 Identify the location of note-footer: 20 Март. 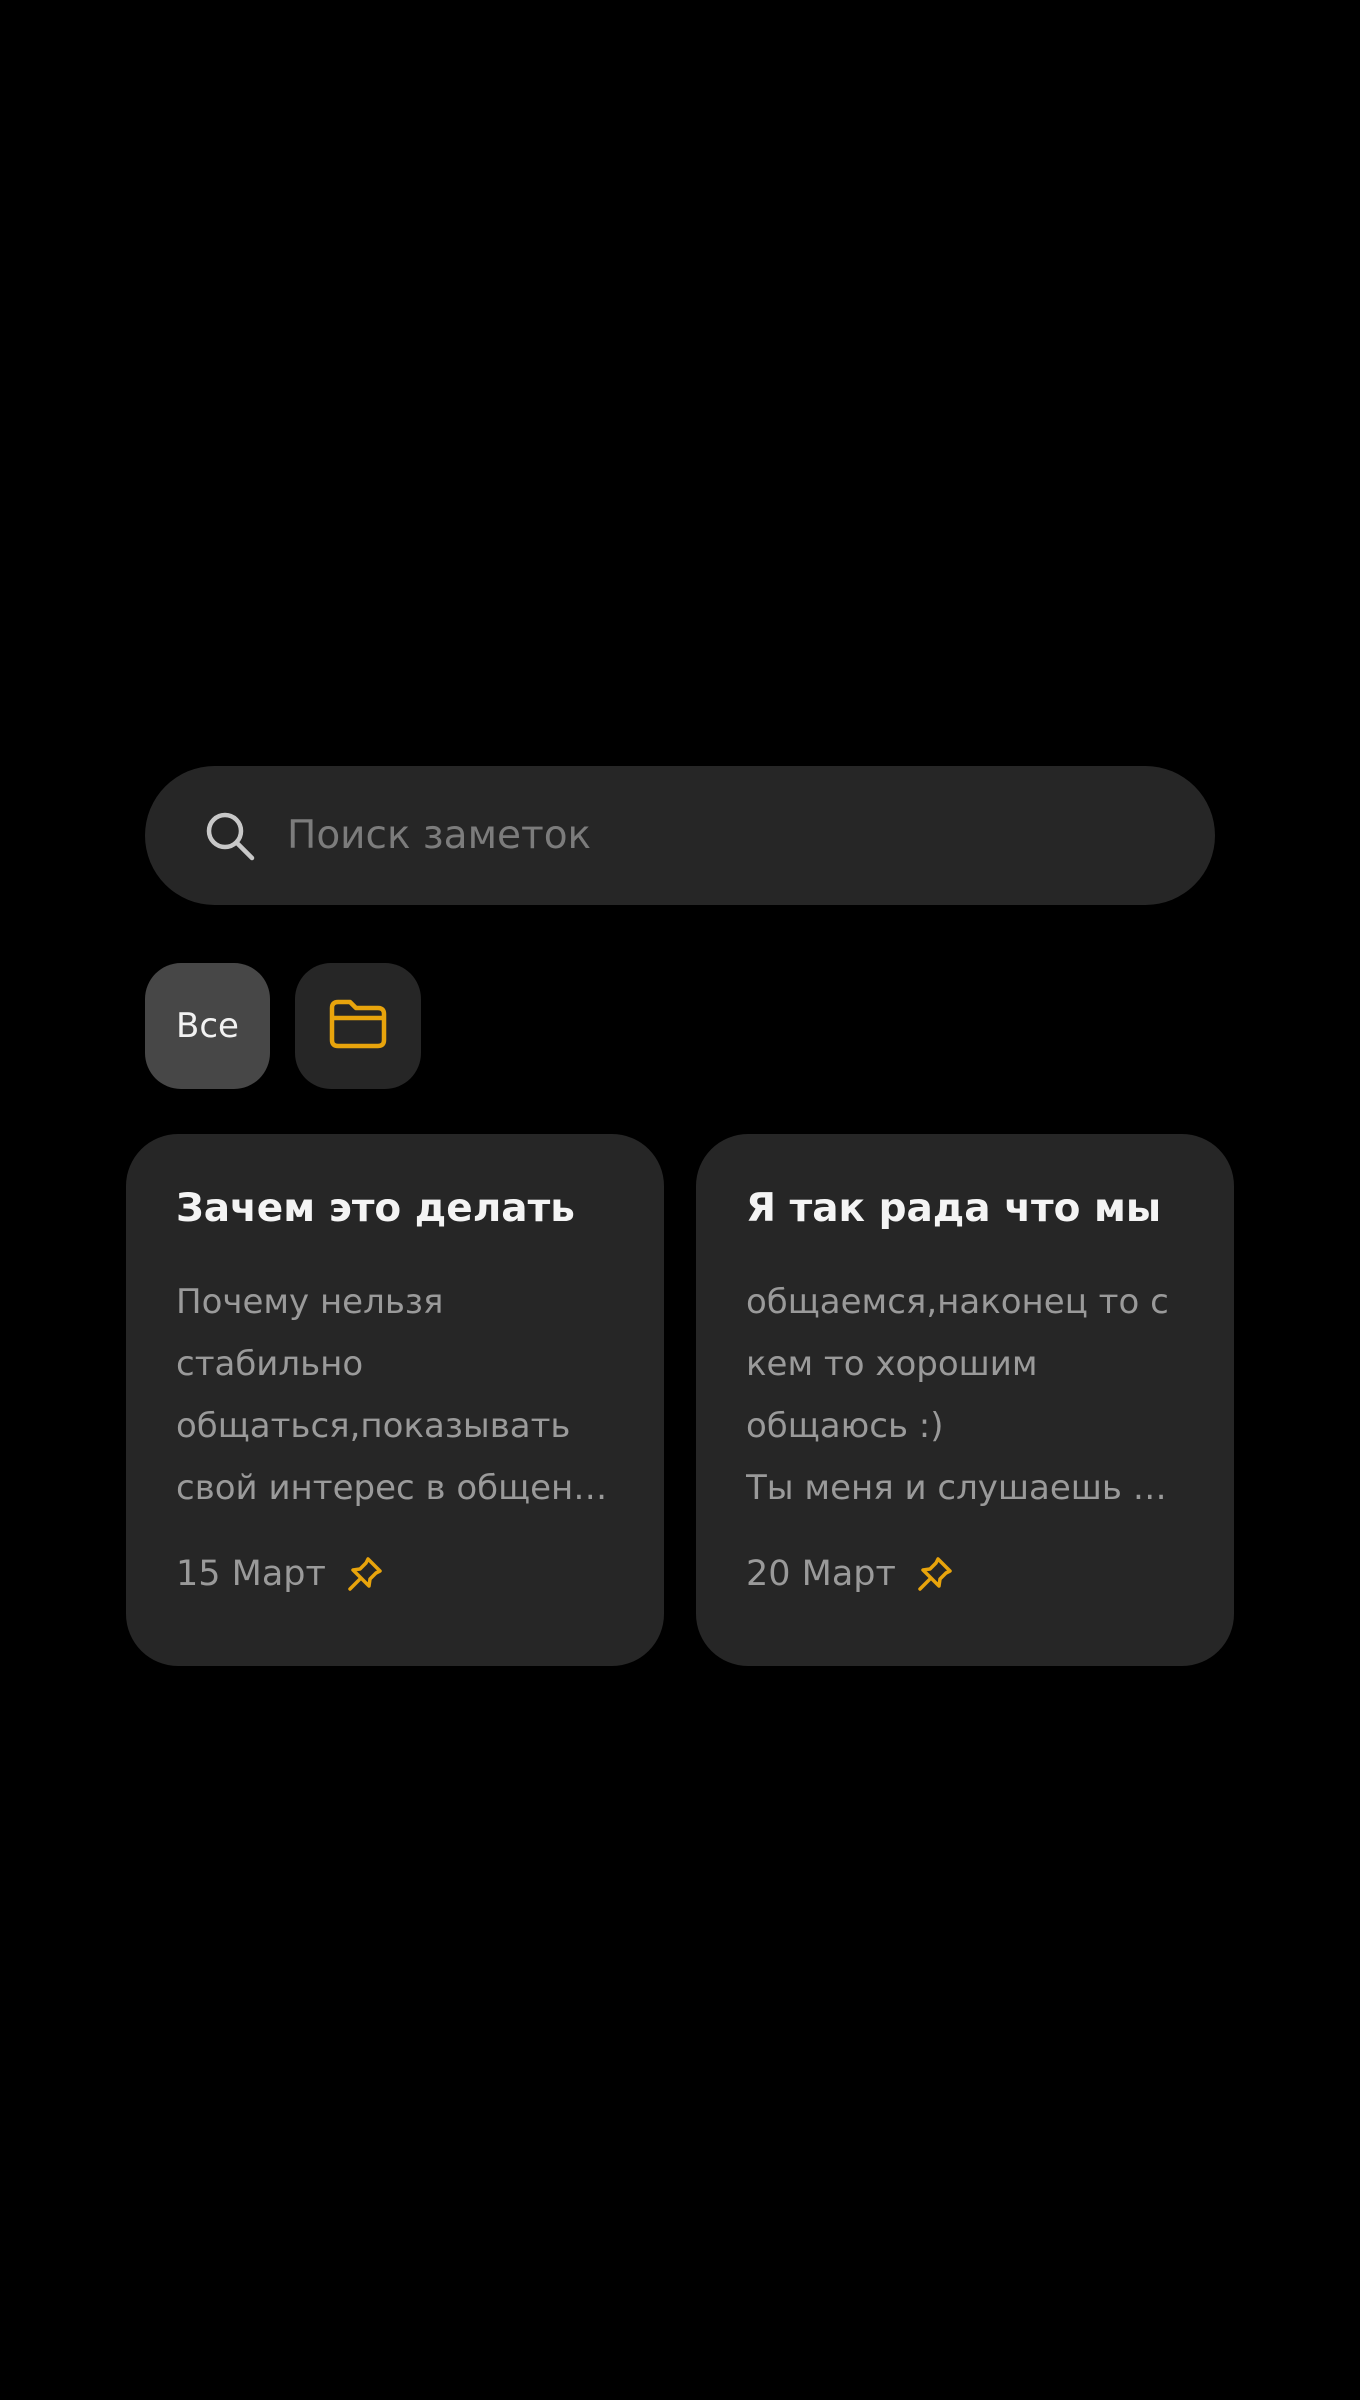
(850, 1574).